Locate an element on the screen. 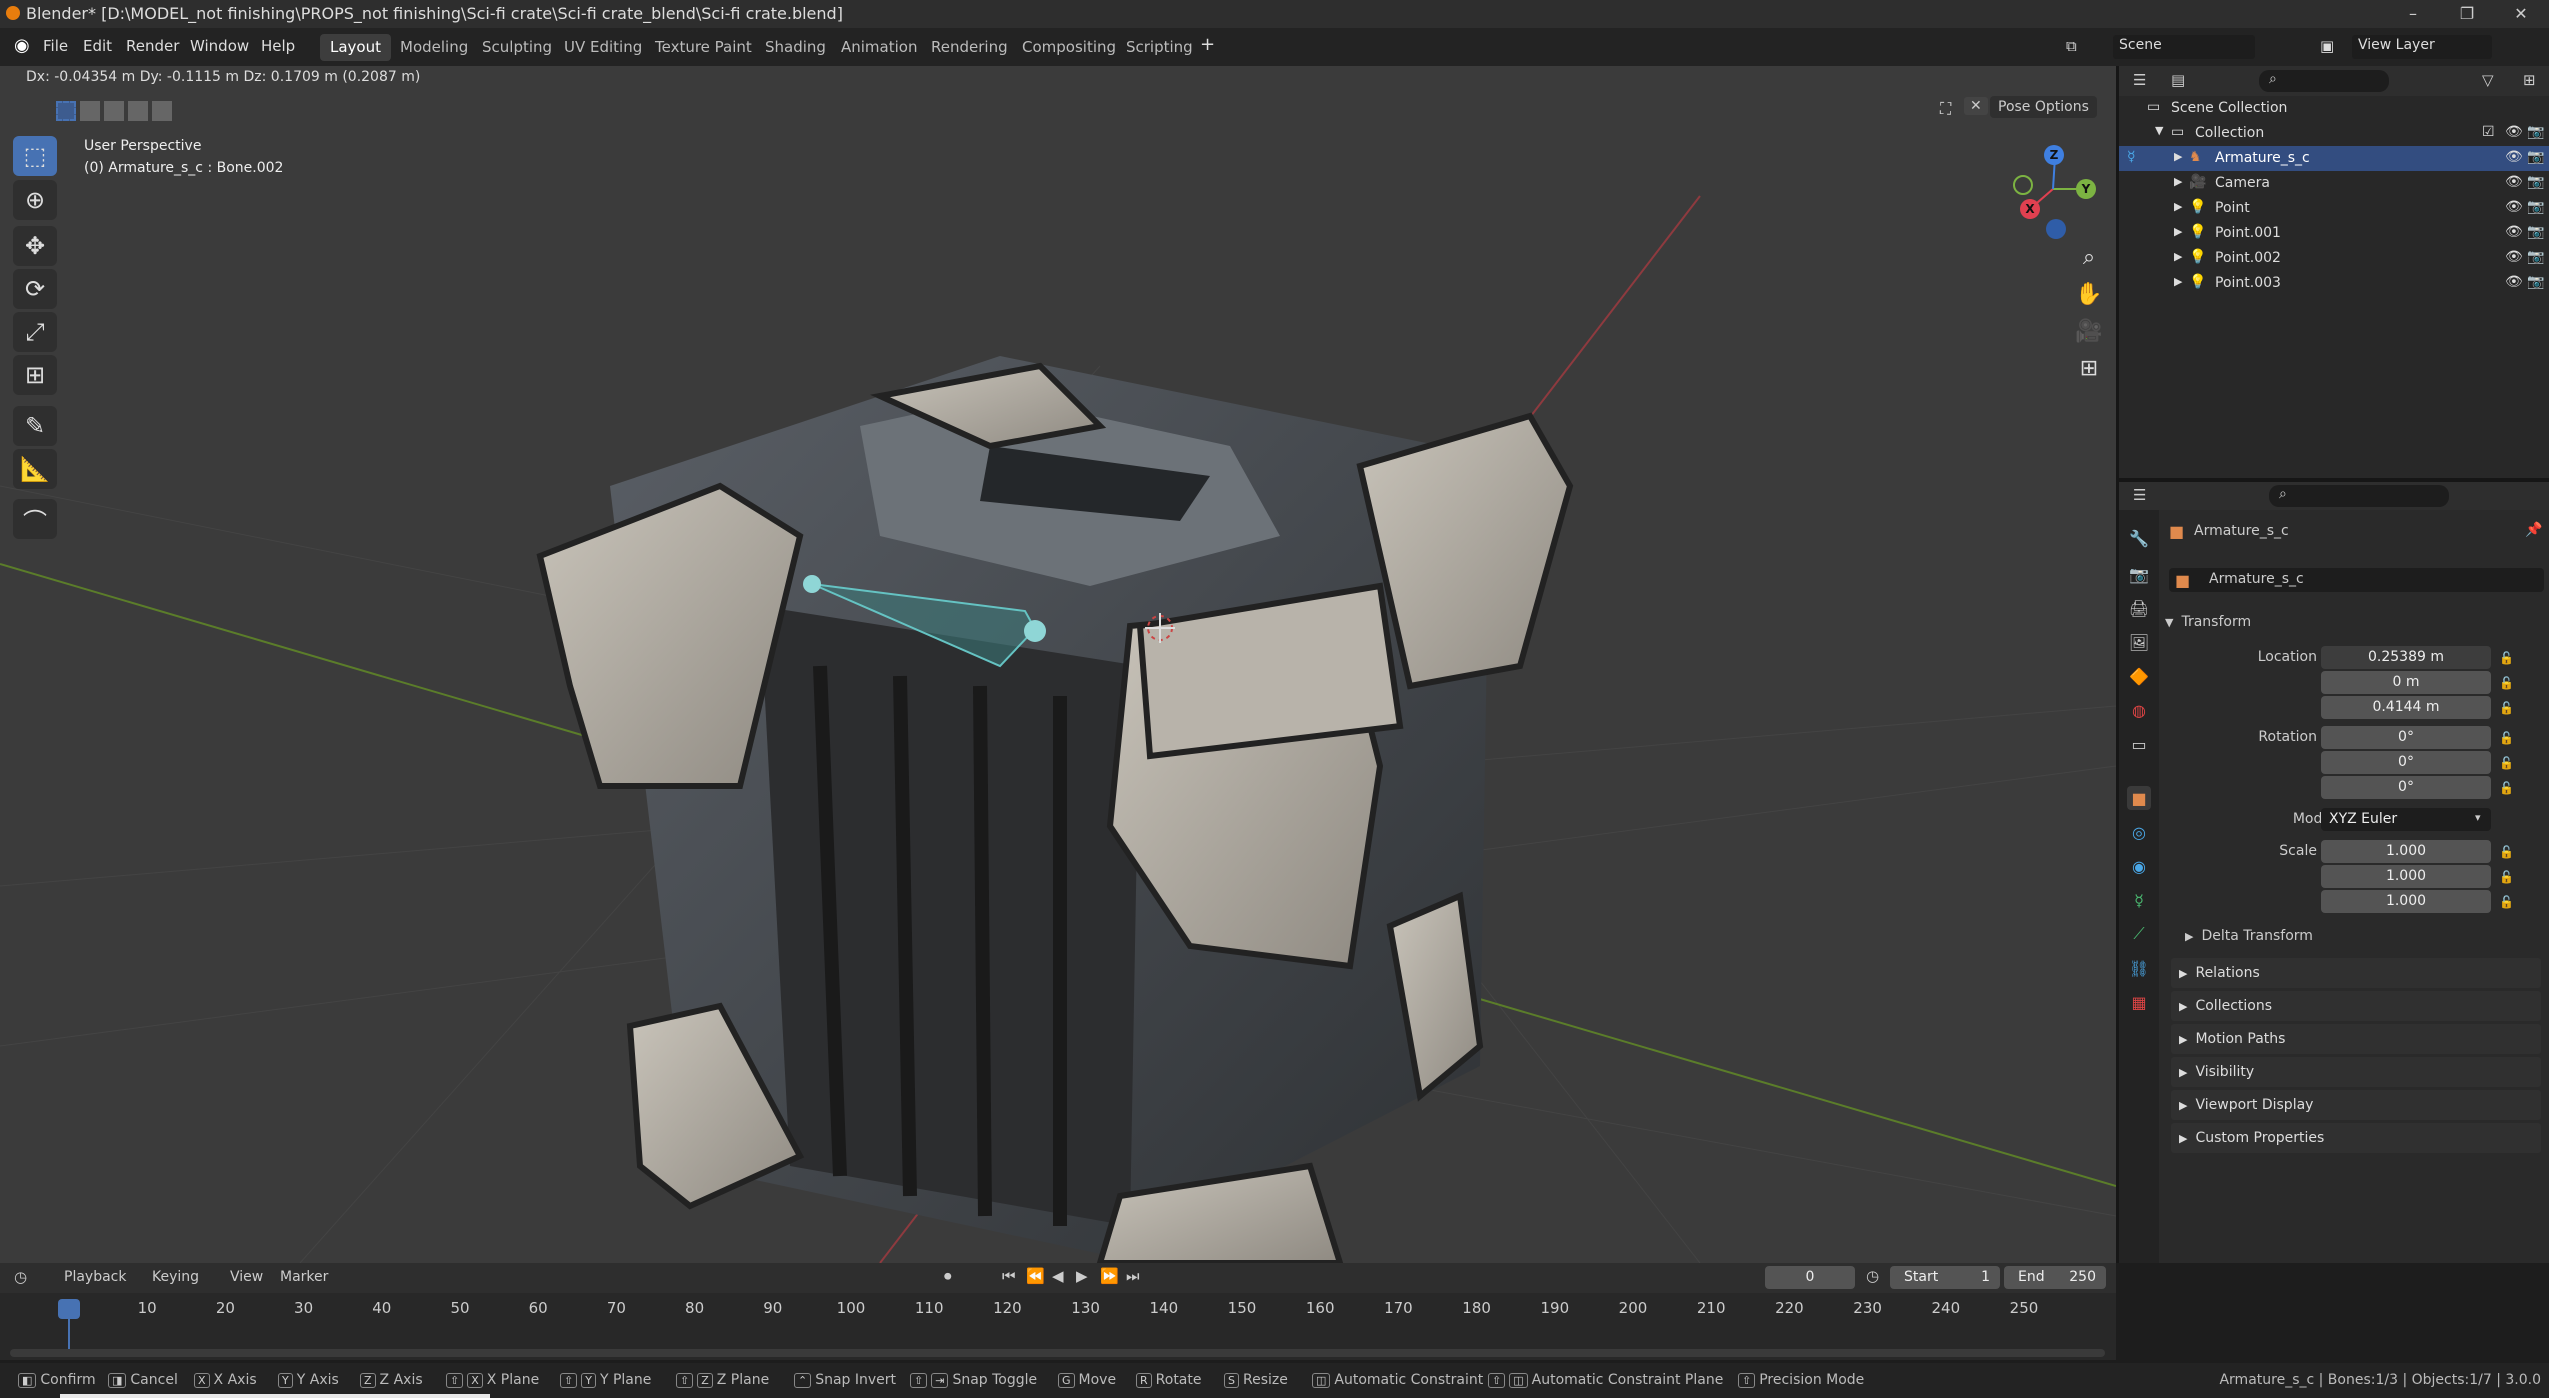 The image size is (2549, 1398). viewport-display-panel: ▶ Viewport Display is located at coordinates (2356, 1105).